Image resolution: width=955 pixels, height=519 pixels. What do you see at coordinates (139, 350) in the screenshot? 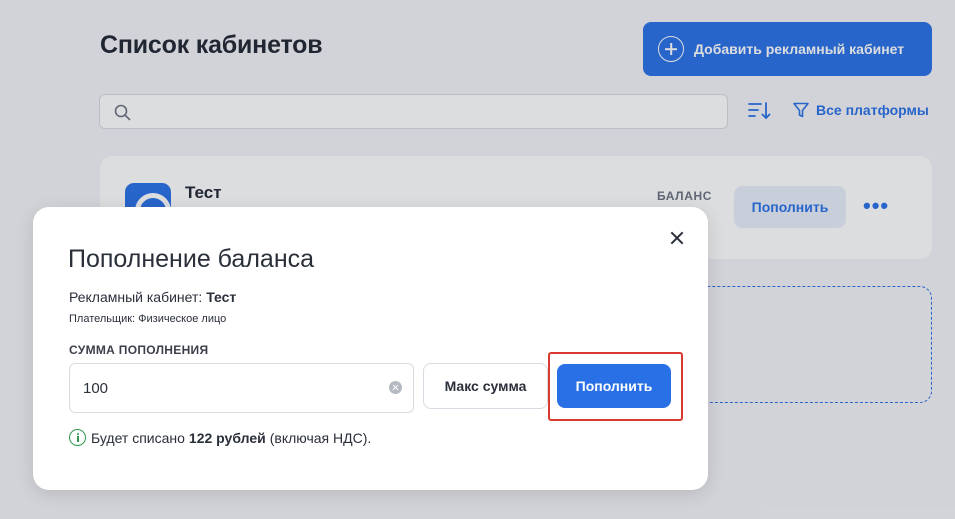
I see `amount-label: СУММА ПОПОЛНЕНИЯ` at bounding box center [139, 350].